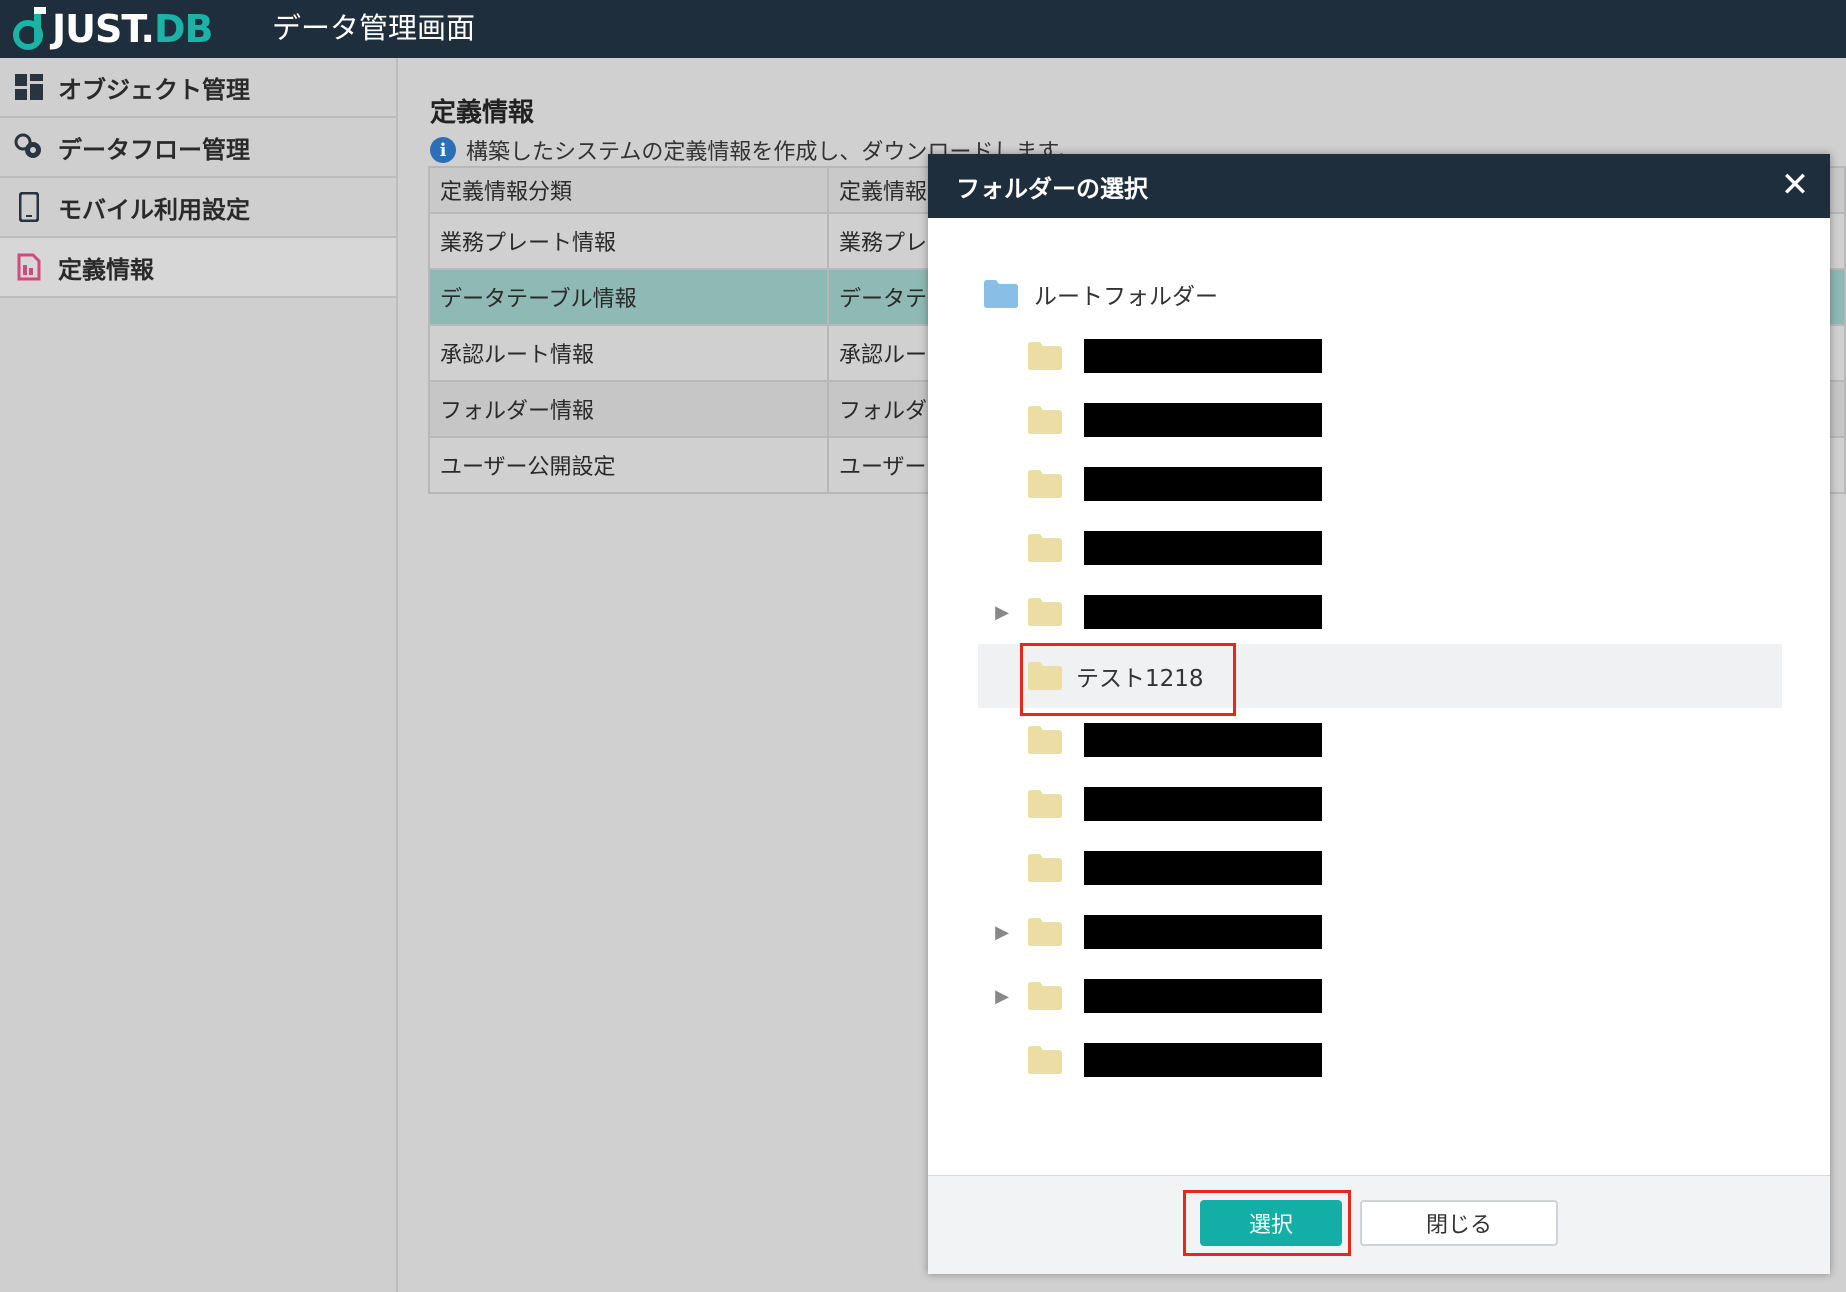 This screenshot has height=1292, width=1846. Describe the element at coordinates (154, 209) in the screenshot. I see `sidebar-item-label: モバイル利用設定` at that location.